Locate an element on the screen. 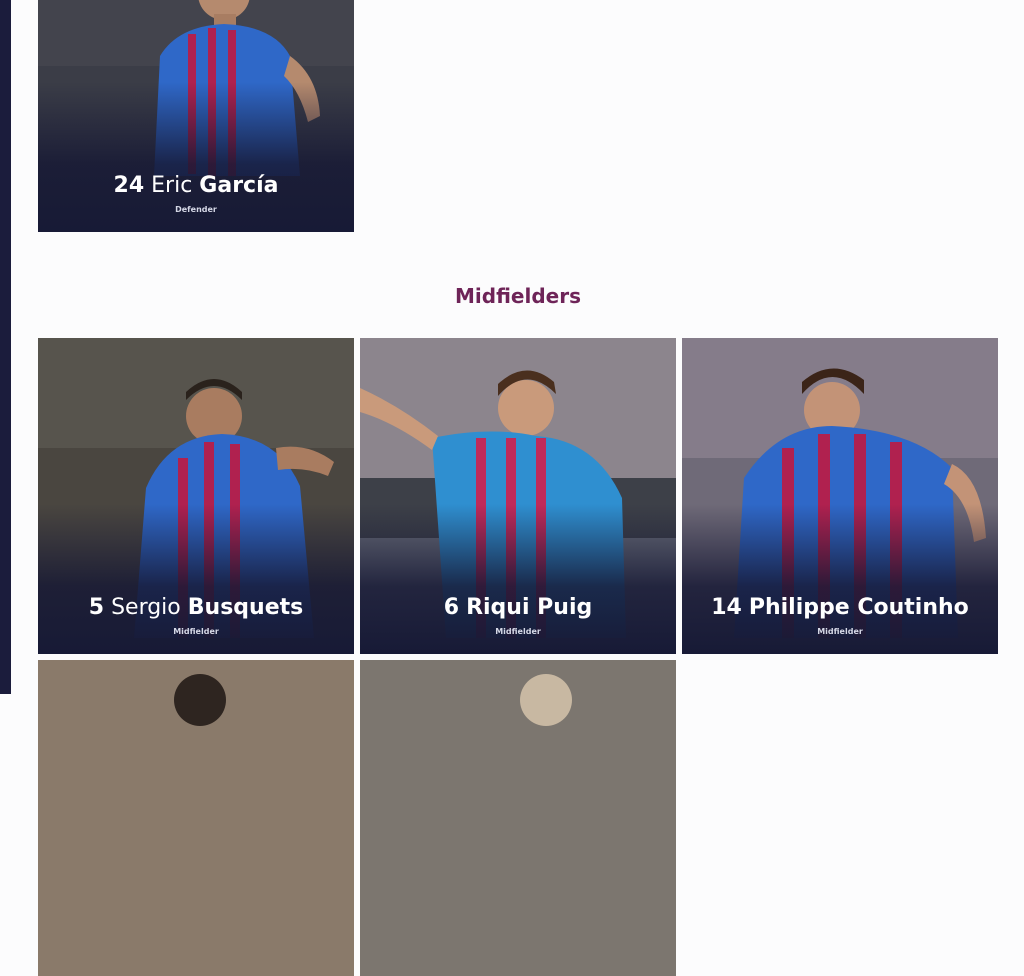 The width and height of the screenshot is (1024, 976). player-last-name: Philippe Coutinho is located at coordinates (858, 607).